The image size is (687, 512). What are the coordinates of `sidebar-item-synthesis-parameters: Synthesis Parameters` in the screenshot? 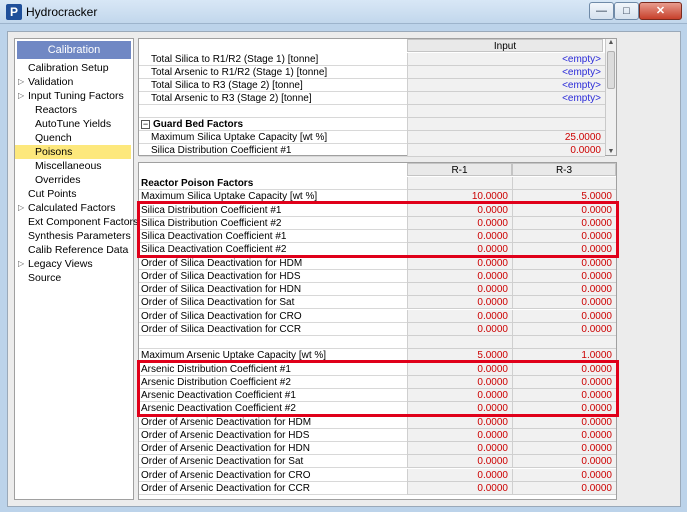 It's located at (74, 236).